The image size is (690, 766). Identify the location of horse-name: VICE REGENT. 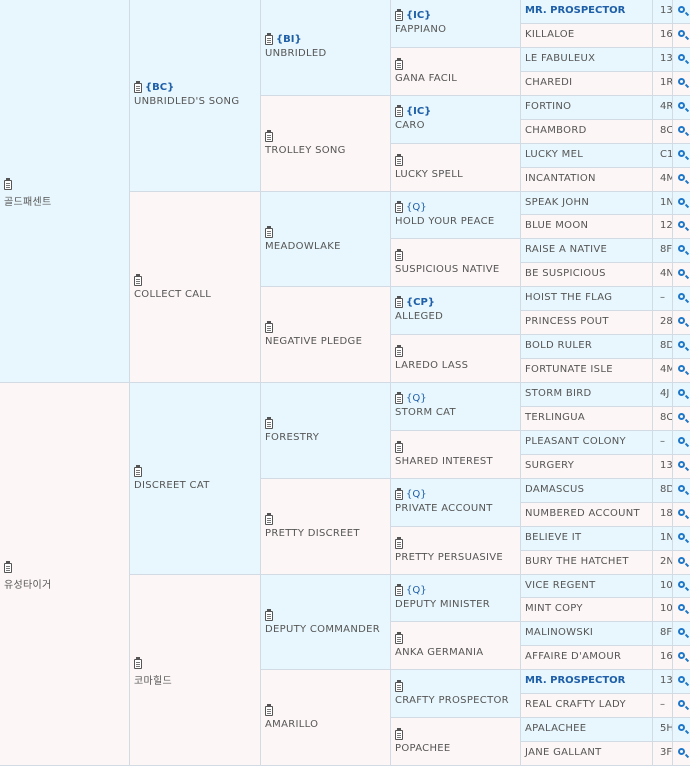
(560, 585).